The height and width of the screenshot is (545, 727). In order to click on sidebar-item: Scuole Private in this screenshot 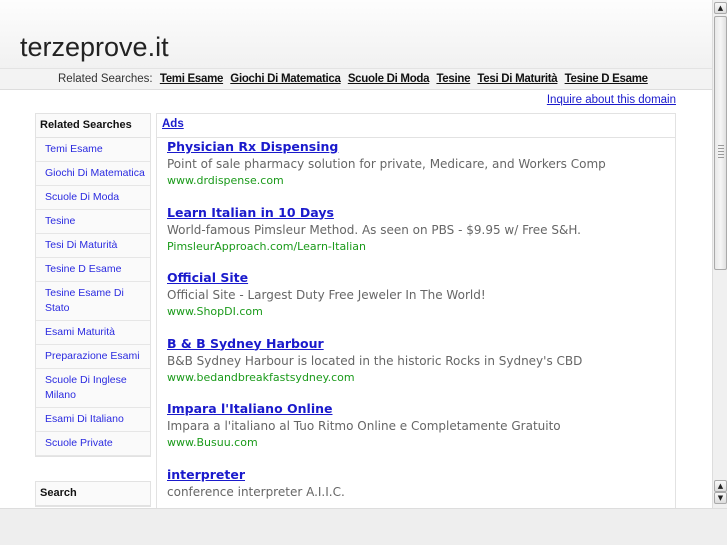, I will do `click(93, 444)`.